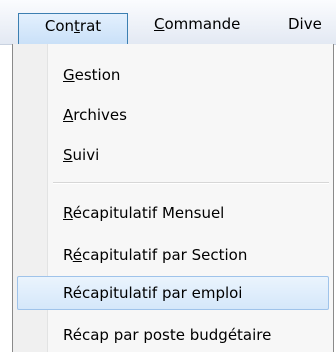 This screenshot has width=336, height=352. I want to click on menu-item-recap-mensuel-label: écapitulatif Mensuel, so click(148, 213).